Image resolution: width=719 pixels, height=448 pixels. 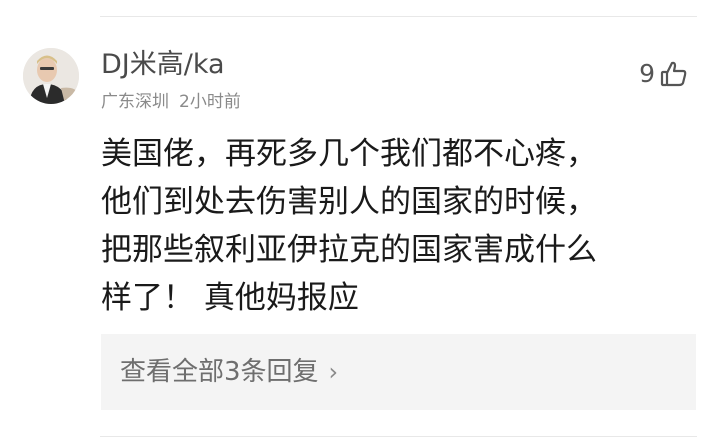 I want to click on like-button: 9, so click(x=664, y=74).